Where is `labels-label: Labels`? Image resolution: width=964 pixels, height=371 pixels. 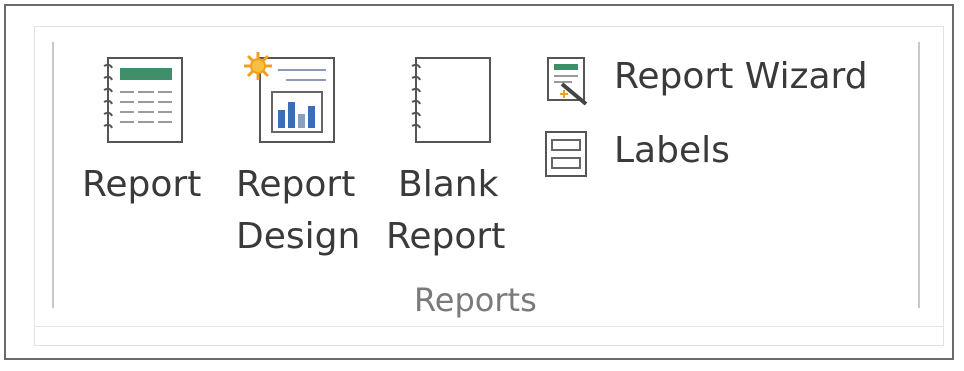 labels-label: Labels is located at coordinates (672, 150).